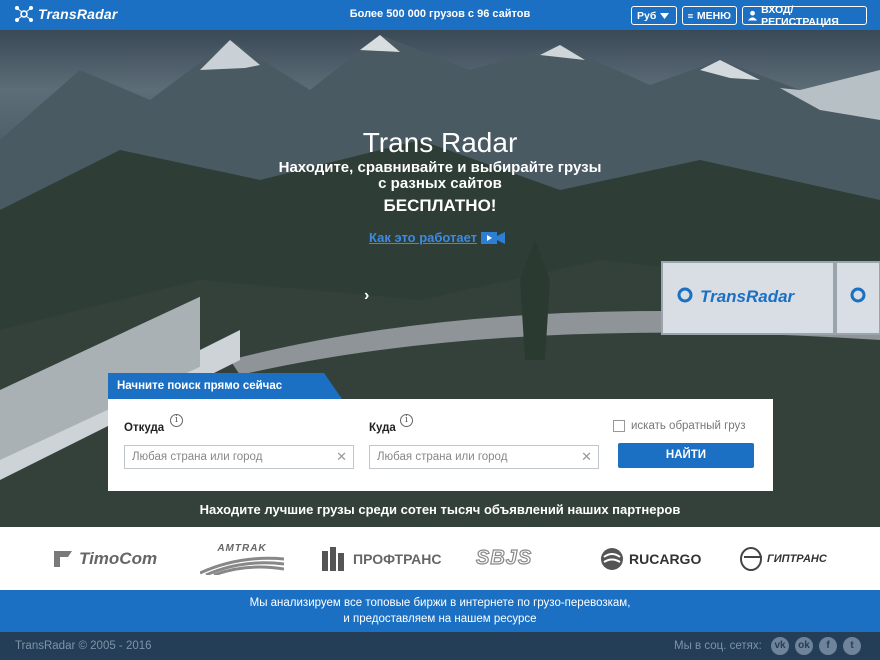 Image resolution: width=880 pixels, height=660 pixels. What do you see at coordinates (440, 167) in the screenshot?
I see `hero-subtitle-line1: Находите, сравнивайте и выбирайте грузы` at bounding box center [440, 167].